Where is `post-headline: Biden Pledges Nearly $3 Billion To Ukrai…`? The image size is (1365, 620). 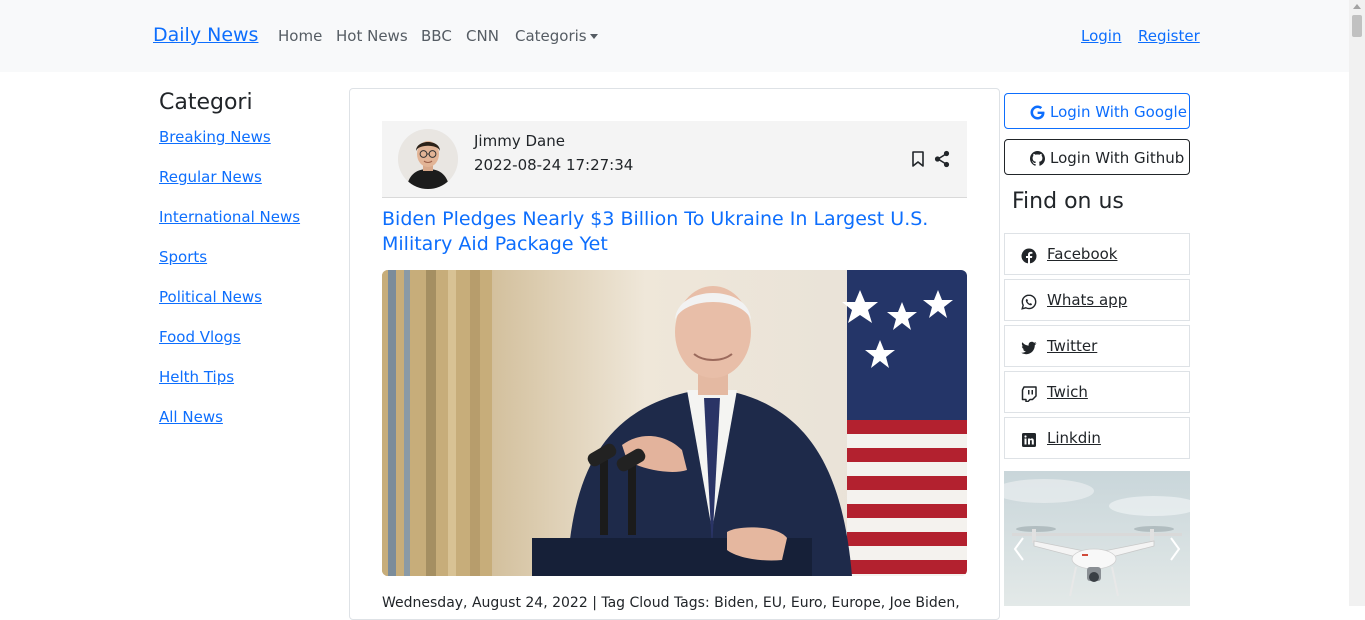
post-headline: Biden Pledges Nearly $3 Billion To Ukrai… is located at coordinates (674, 232).